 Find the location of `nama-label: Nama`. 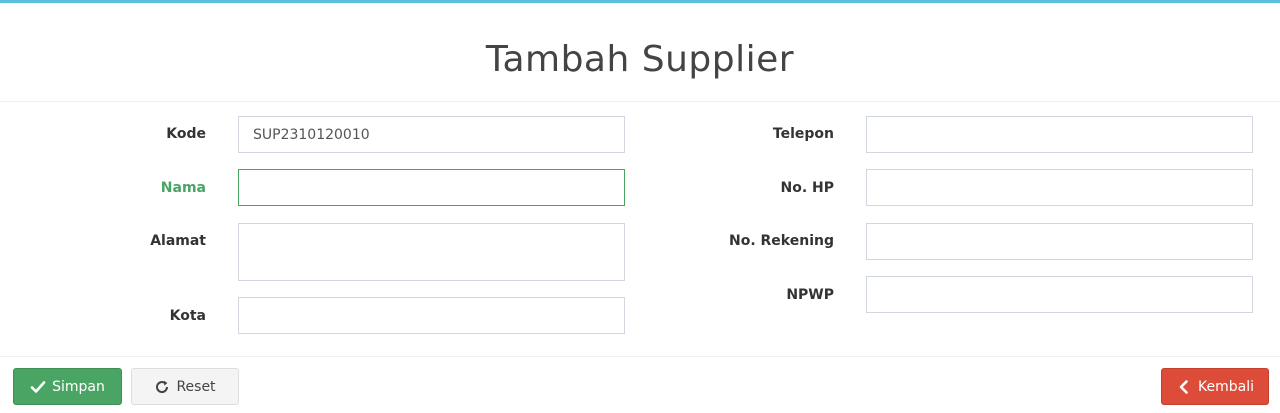

nama-label: Nama is located at coordinates (183, 188).